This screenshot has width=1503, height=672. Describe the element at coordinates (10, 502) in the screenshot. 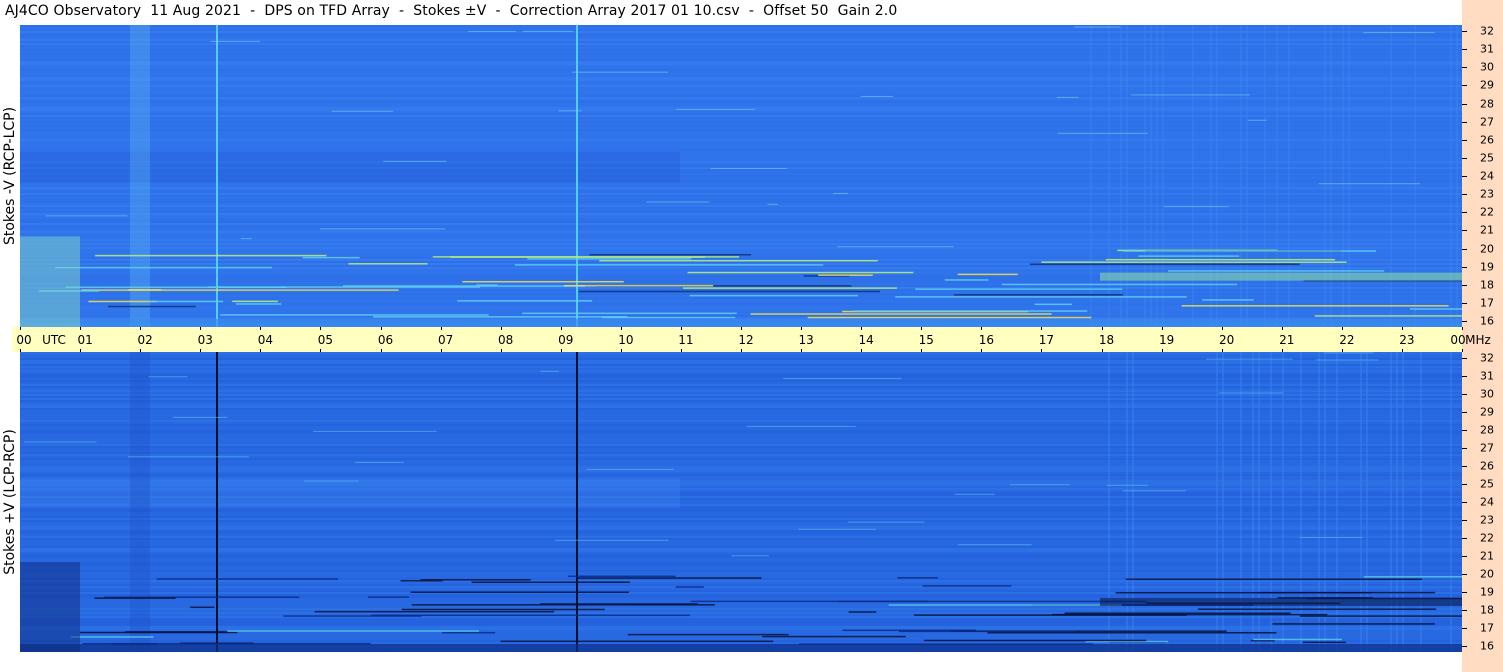

I see `bottom-panel-ylabel: Stokes +V (LCP-RCP)` at that location.